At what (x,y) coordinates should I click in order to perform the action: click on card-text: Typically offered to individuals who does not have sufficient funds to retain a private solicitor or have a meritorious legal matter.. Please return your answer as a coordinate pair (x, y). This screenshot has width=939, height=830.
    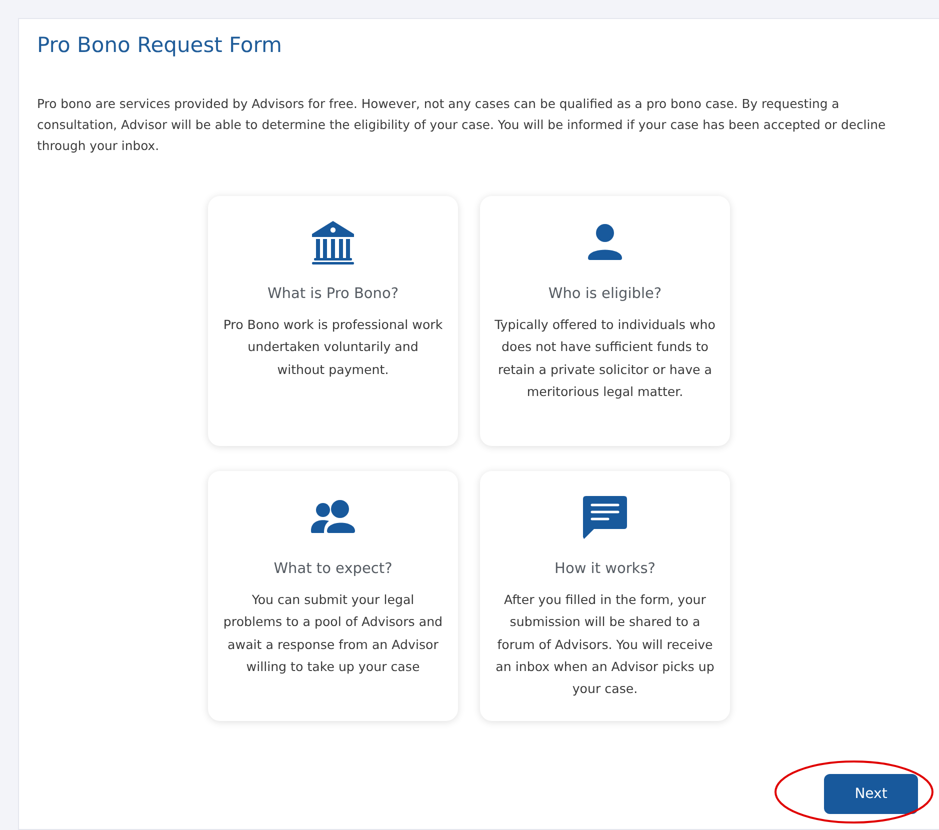
    Looking at the image, I should click on (605, 358).